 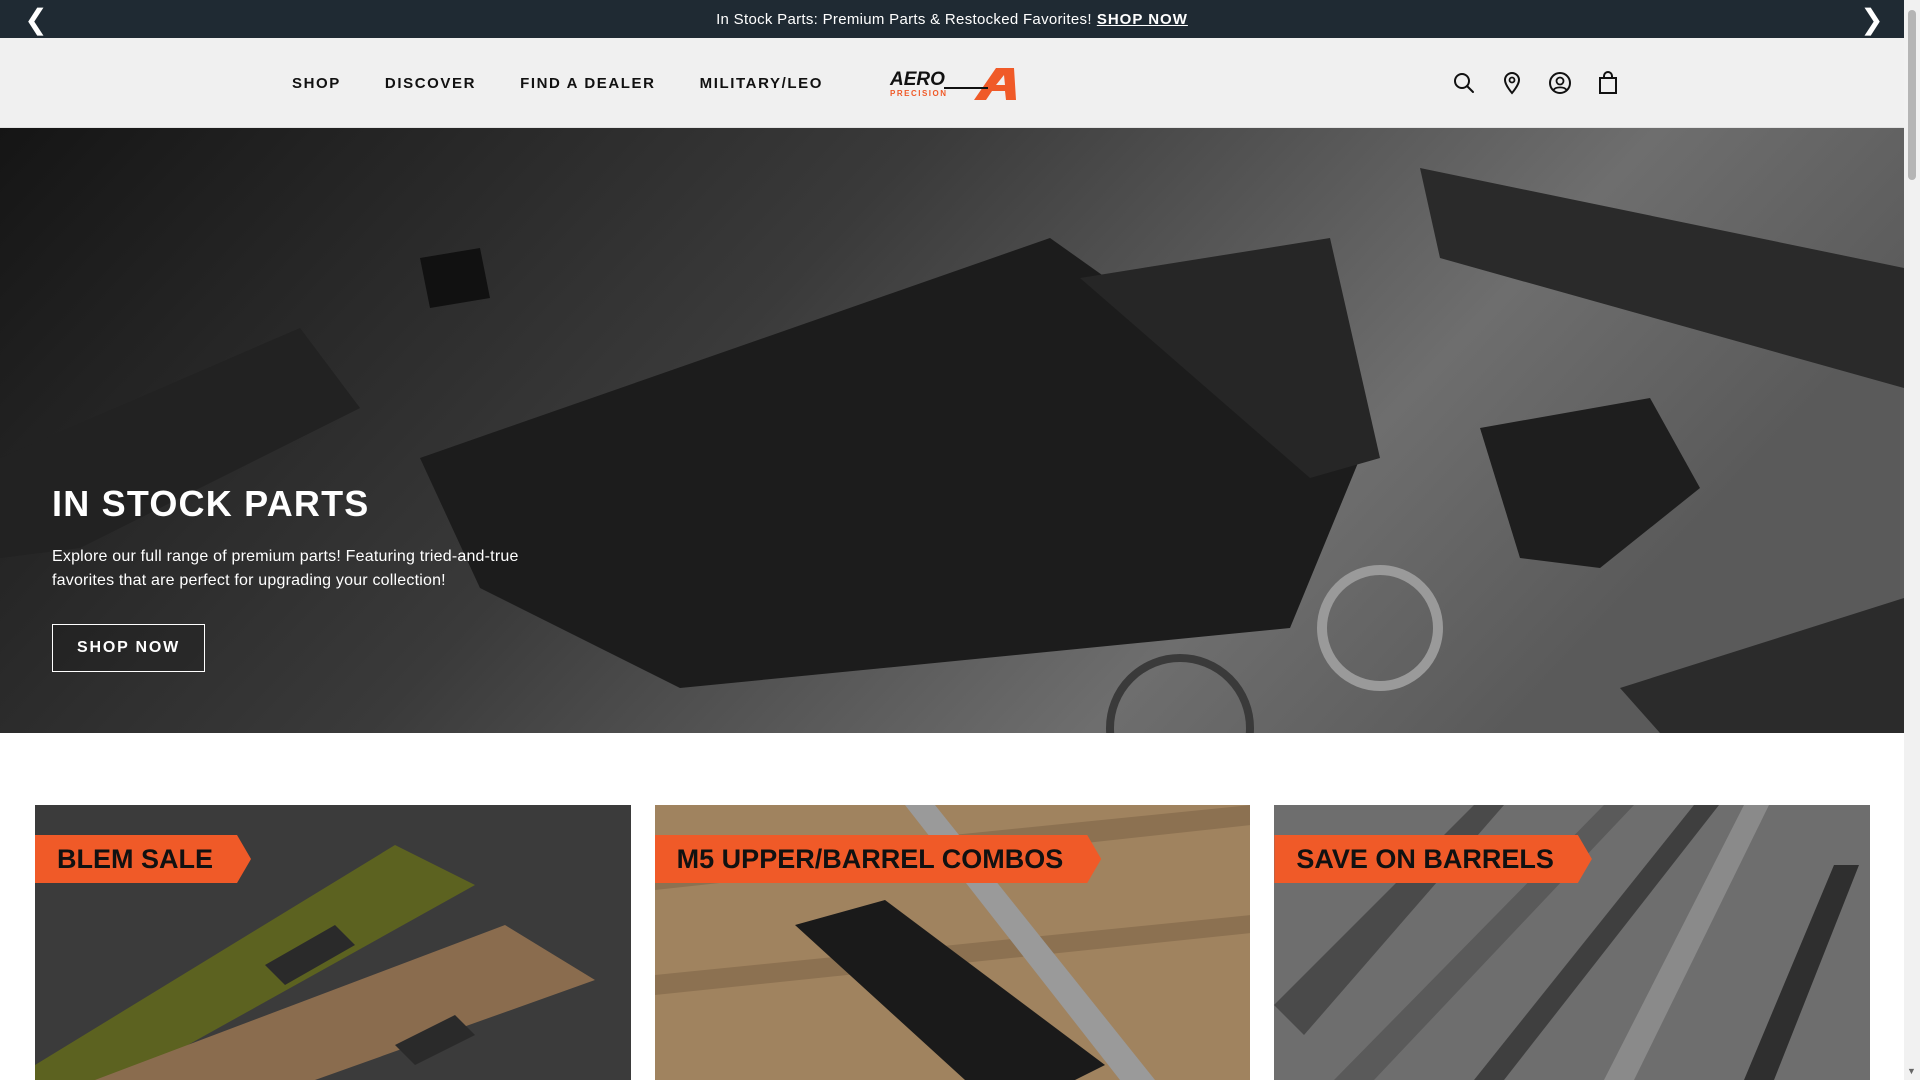 I want to click on header-icons, so click(x=1536, y=83).